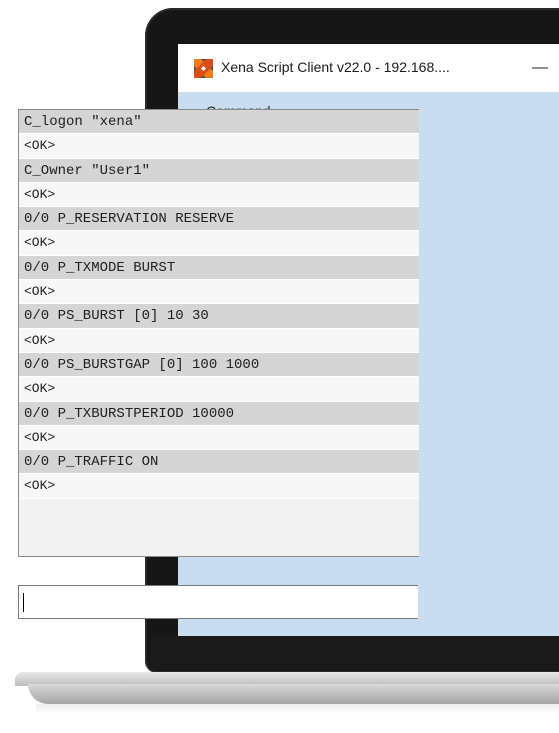 The height and width of the screenshot is (733, 559). What do you see at coordinates (219, 462) in the screenshot?
I see `console-command-line: 0/0 P_TRAFFIC ON` at bounding box center [219, 462].